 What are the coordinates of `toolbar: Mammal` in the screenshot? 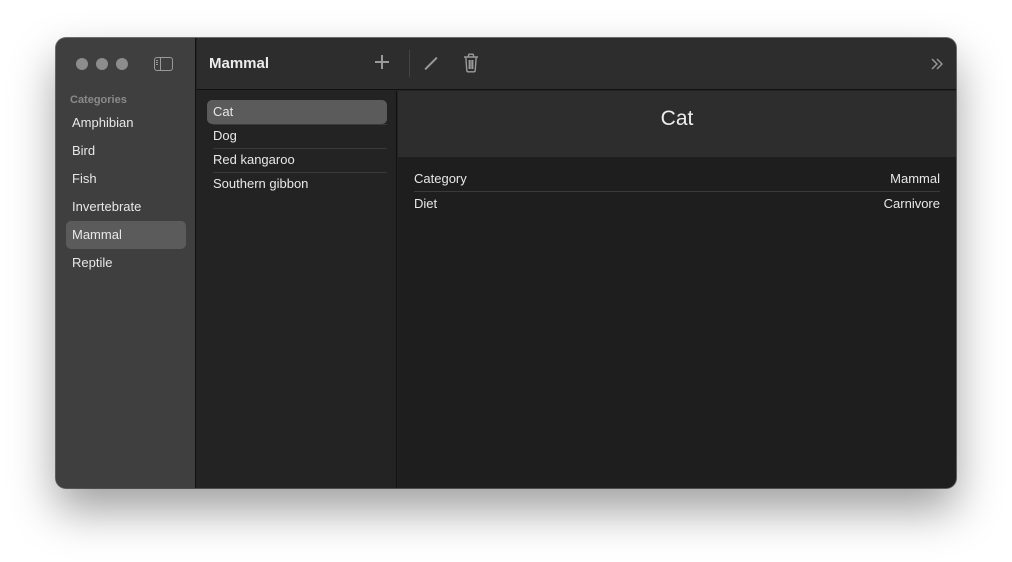 It's located at (576, 64).